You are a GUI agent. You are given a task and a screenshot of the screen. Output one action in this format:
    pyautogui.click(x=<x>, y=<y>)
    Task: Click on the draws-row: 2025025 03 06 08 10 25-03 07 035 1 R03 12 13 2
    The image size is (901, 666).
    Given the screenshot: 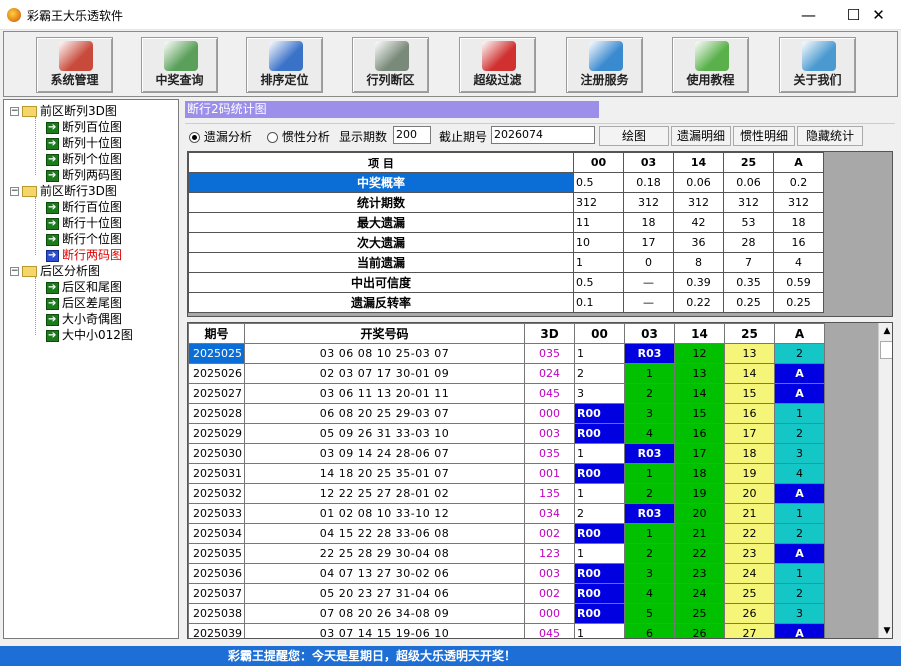 What is the action you would take?
    pyautogui.click(x=506, y=353)
    